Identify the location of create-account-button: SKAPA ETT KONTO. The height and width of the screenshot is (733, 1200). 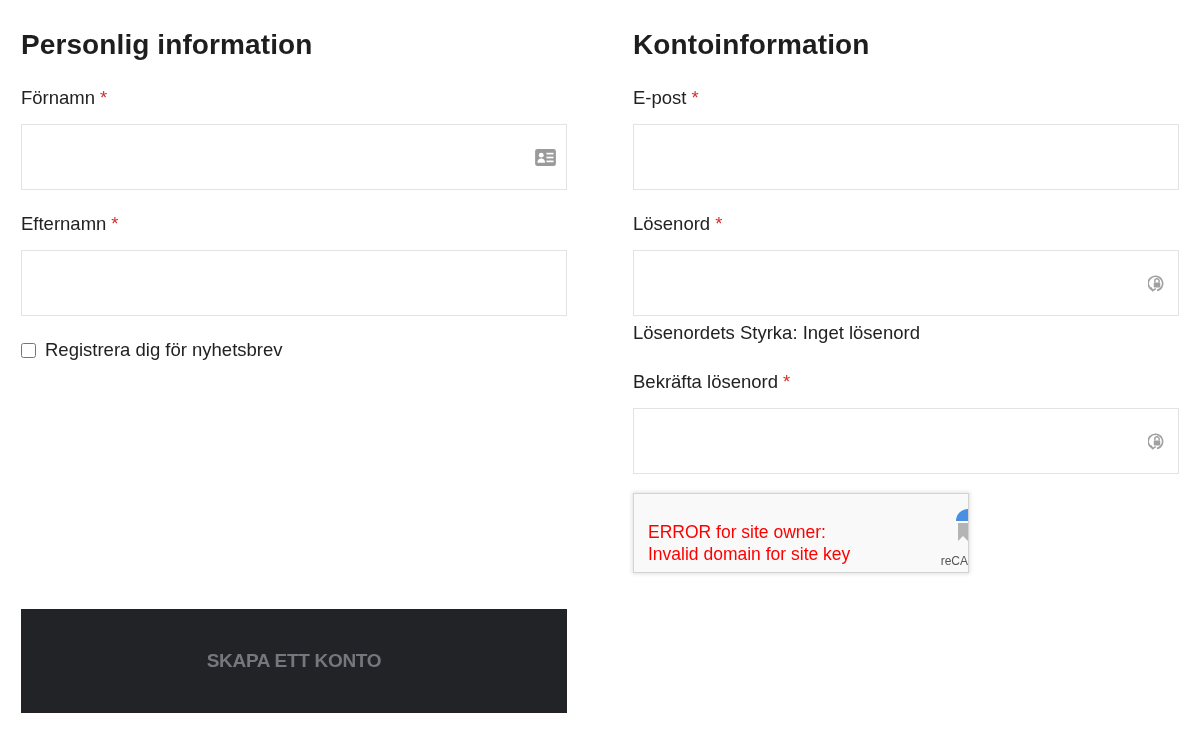
(294, 661).